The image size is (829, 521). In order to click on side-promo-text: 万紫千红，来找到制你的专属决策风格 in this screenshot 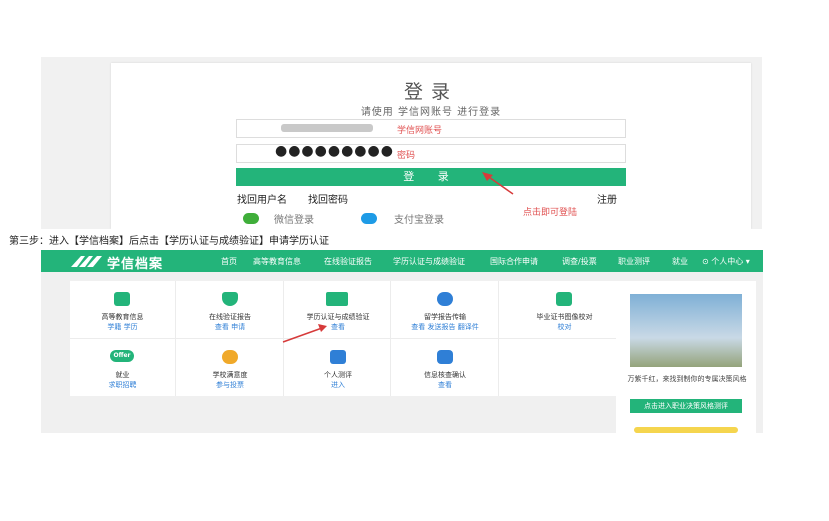, I will do `click(687, 379)`.